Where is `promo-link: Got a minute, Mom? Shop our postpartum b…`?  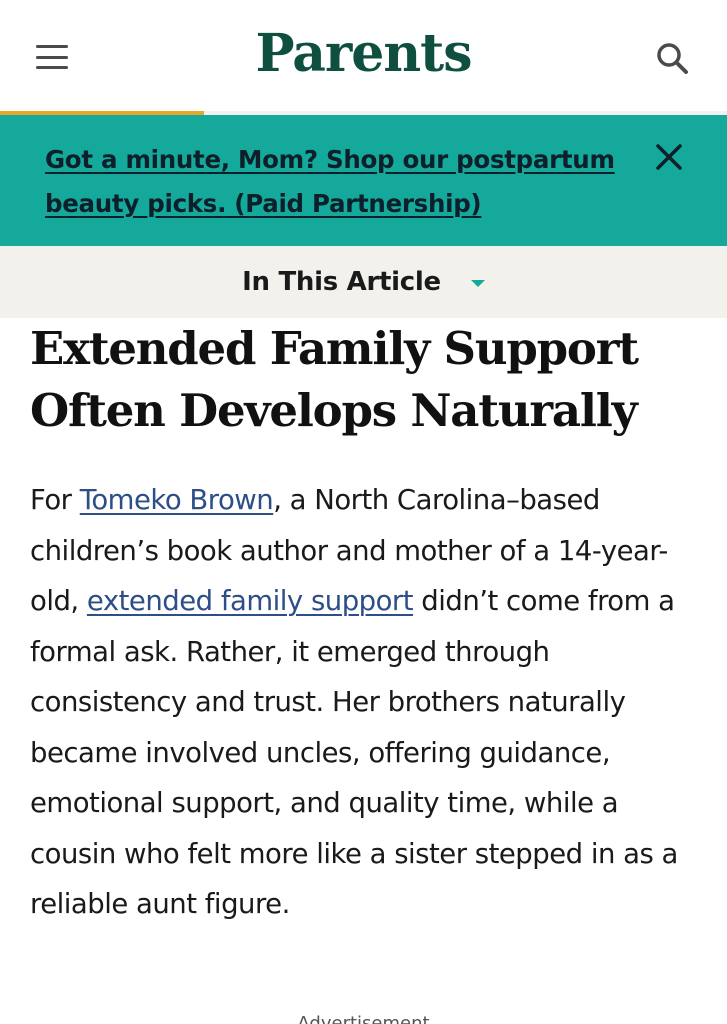 promo-link: Got a minute, Mom? Shop our postpartum b… is located at coordinates (340, 182).